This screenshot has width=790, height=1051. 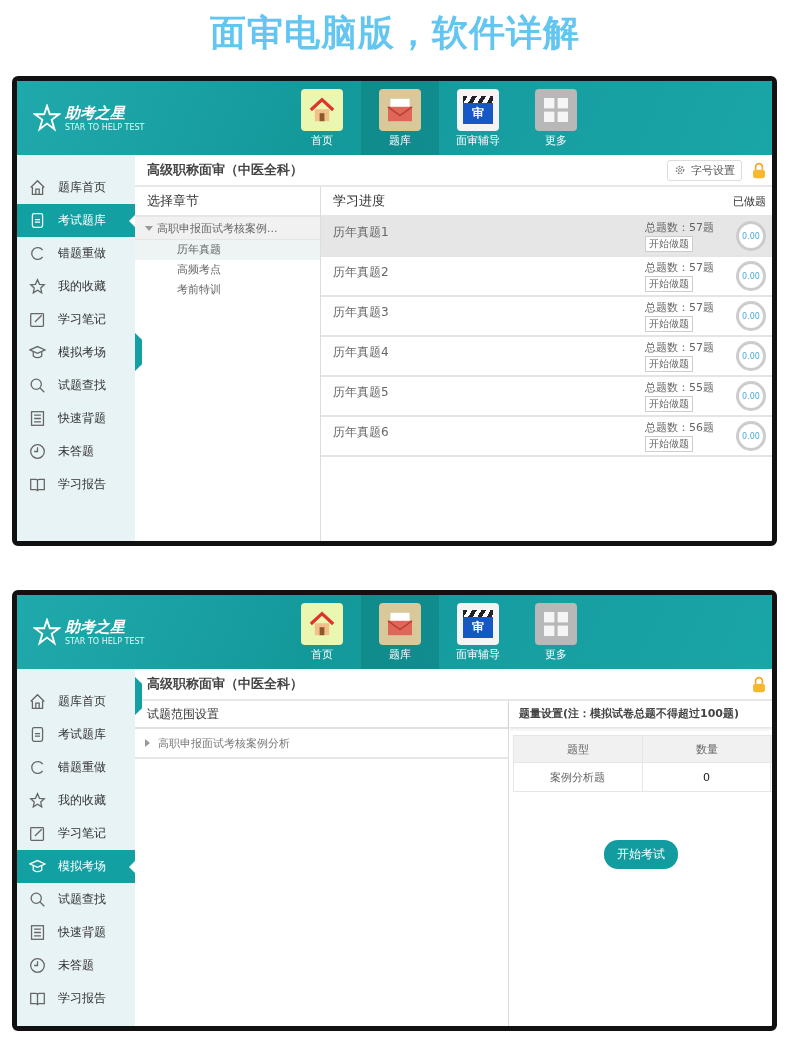 I want to click on row-title: 历年真题2, so click(x=361, y=272).